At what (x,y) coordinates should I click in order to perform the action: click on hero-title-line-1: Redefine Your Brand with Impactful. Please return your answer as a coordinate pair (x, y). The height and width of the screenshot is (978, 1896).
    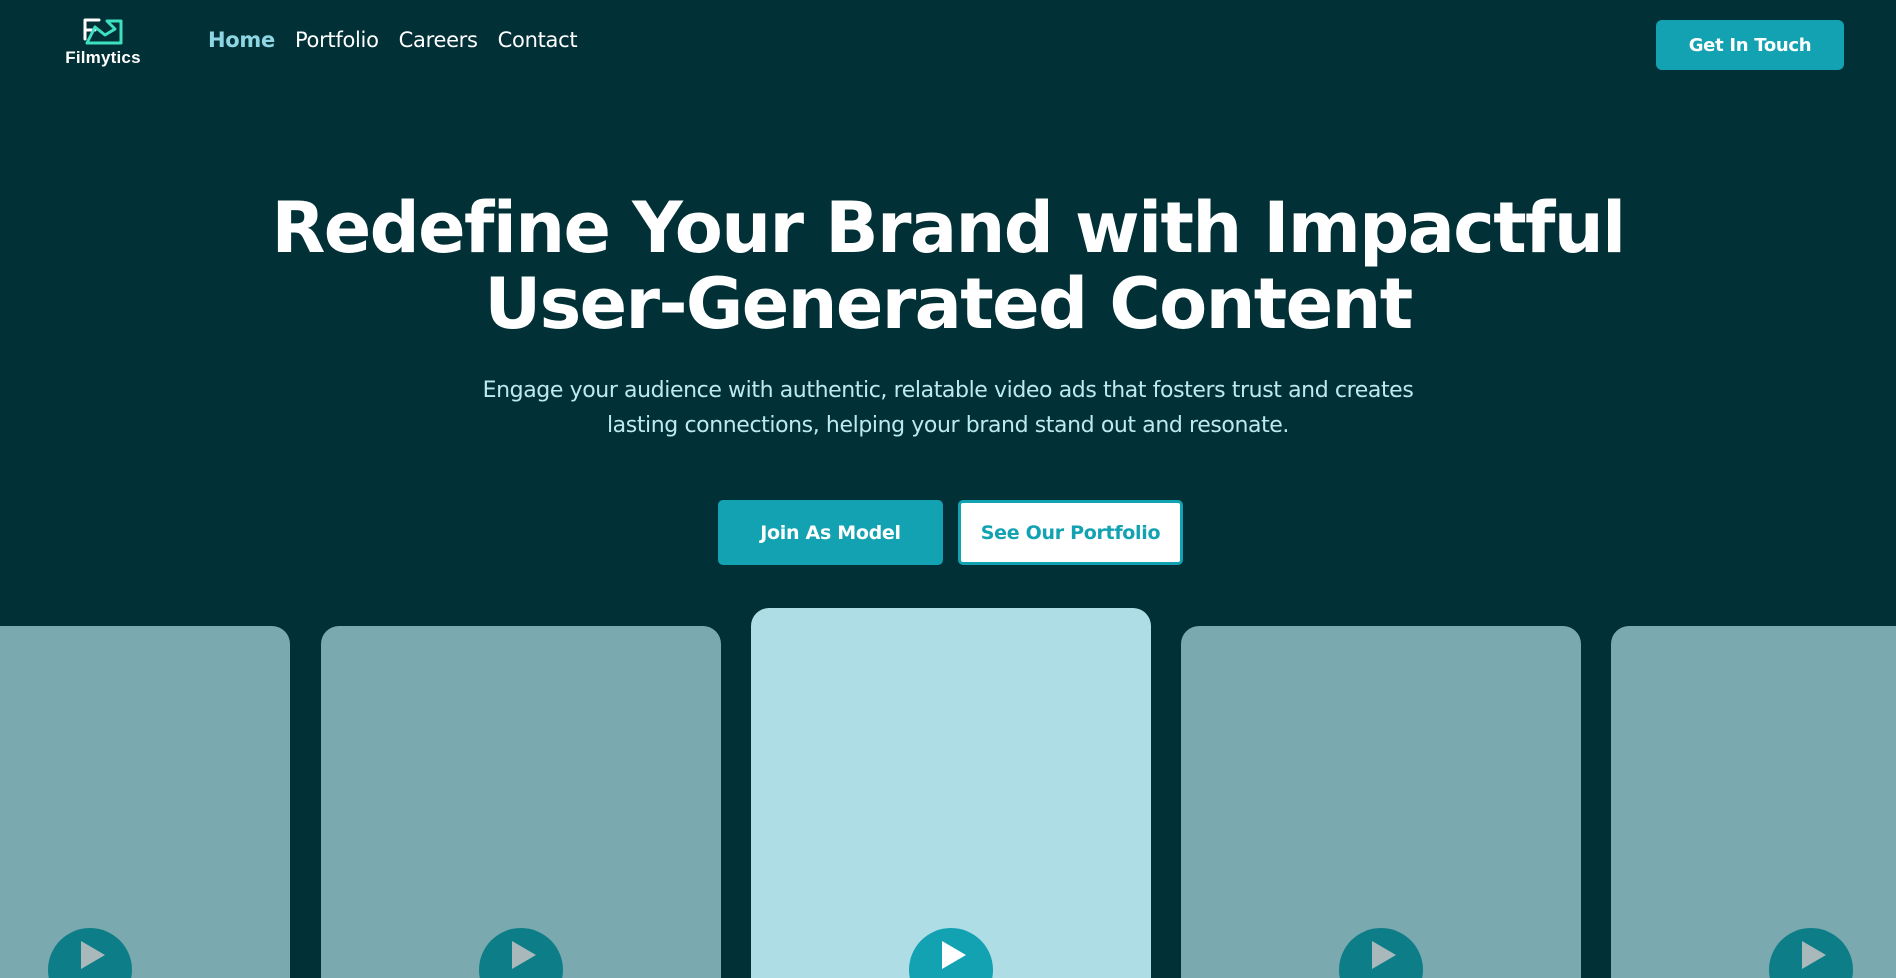
    Looking at the image, I should click on (948, 228).